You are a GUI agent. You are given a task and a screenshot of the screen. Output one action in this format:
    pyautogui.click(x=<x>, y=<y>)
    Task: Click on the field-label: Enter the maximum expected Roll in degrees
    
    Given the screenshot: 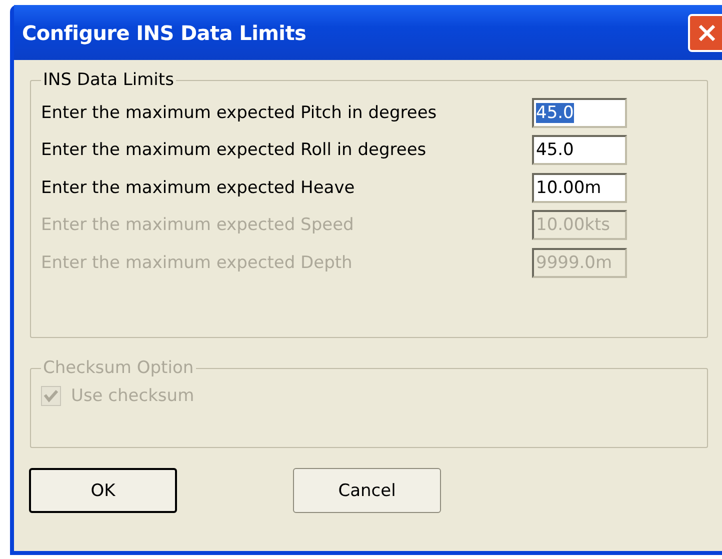 What is the action you would take?
    pyautogui.click(x=233, y=150)
    